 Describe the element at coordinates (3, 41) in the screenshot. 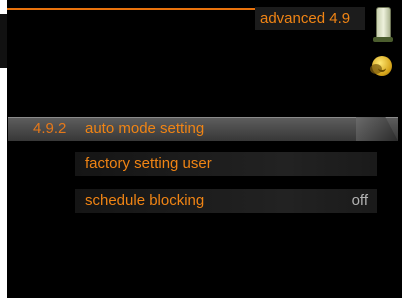

I see `left-side-tab: l s` at that location.